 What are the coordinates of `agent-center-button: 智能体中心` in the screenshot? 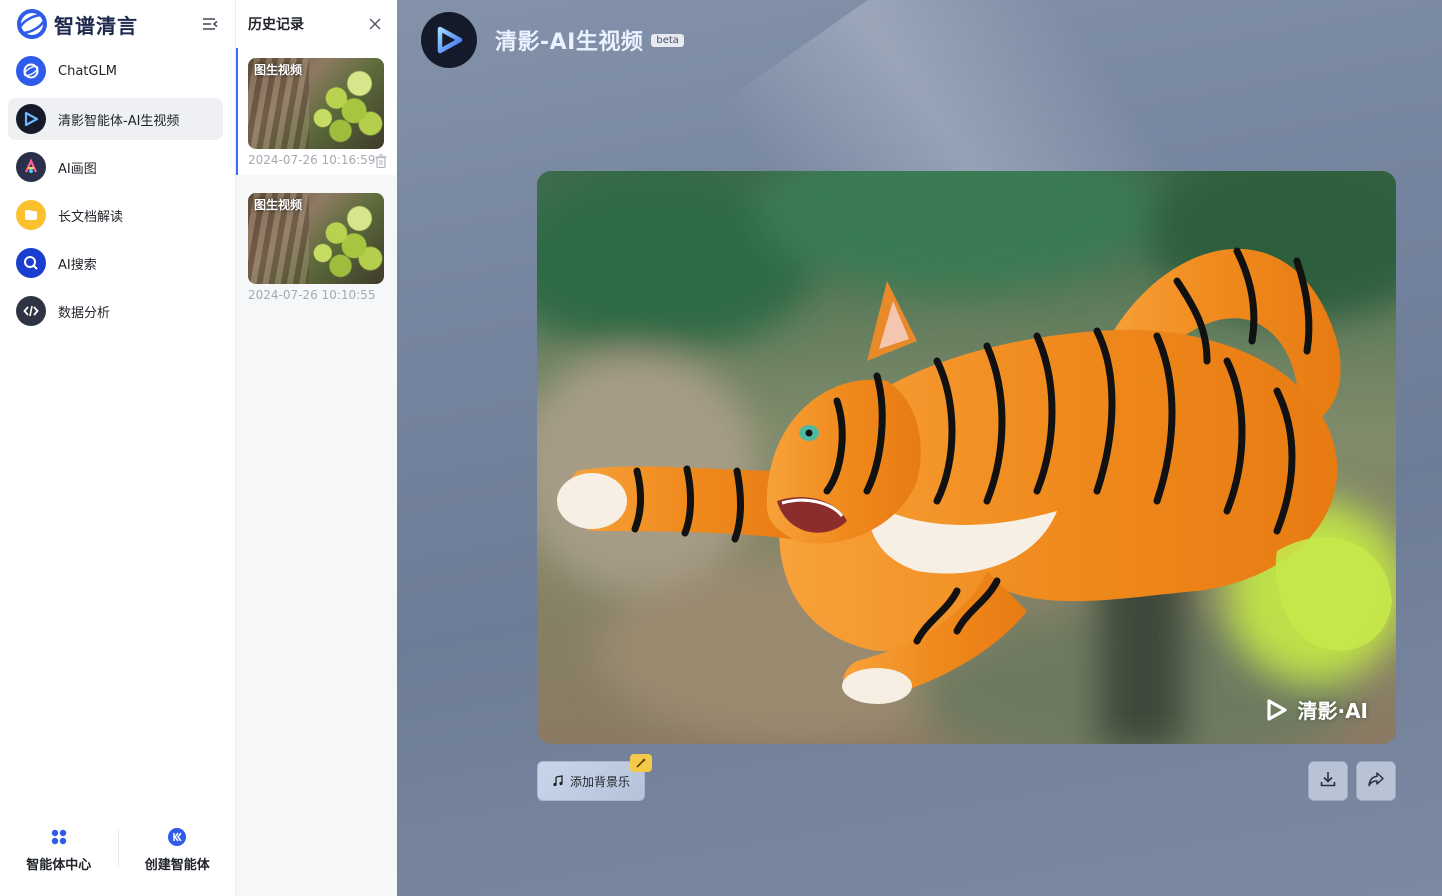 It's located at (59, 849).